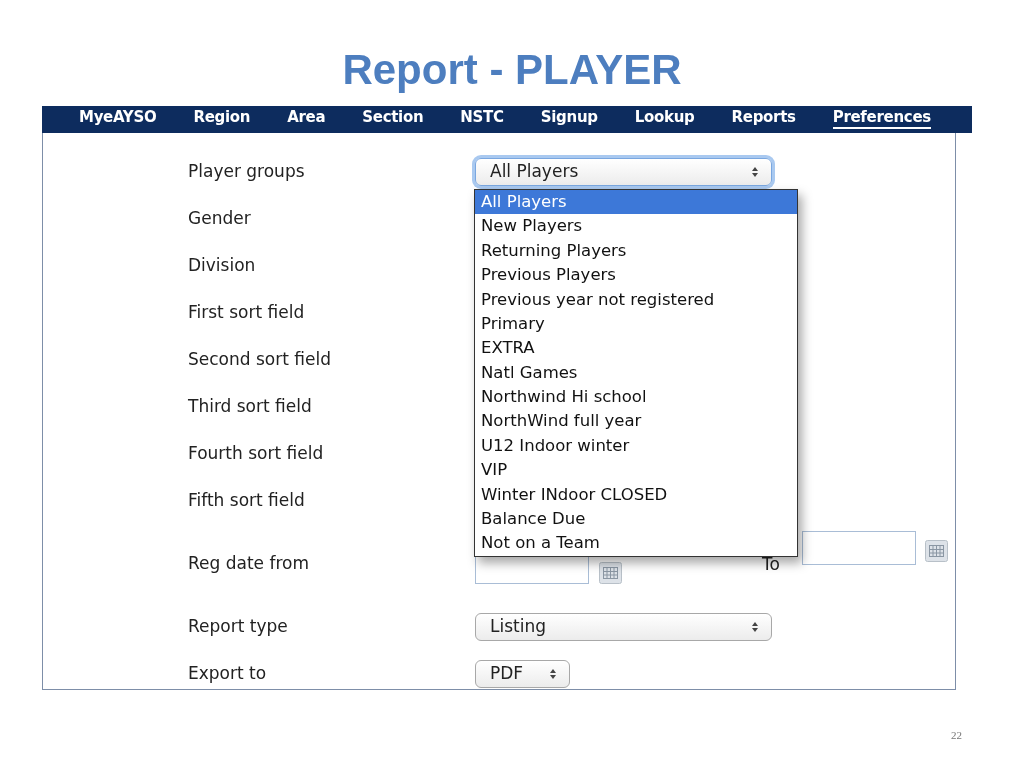 This screenshot has height=768, width=1024. Describe the element at coordinates (260, 359) in the screenshot. I see `field-label: Second sort field` at that location.